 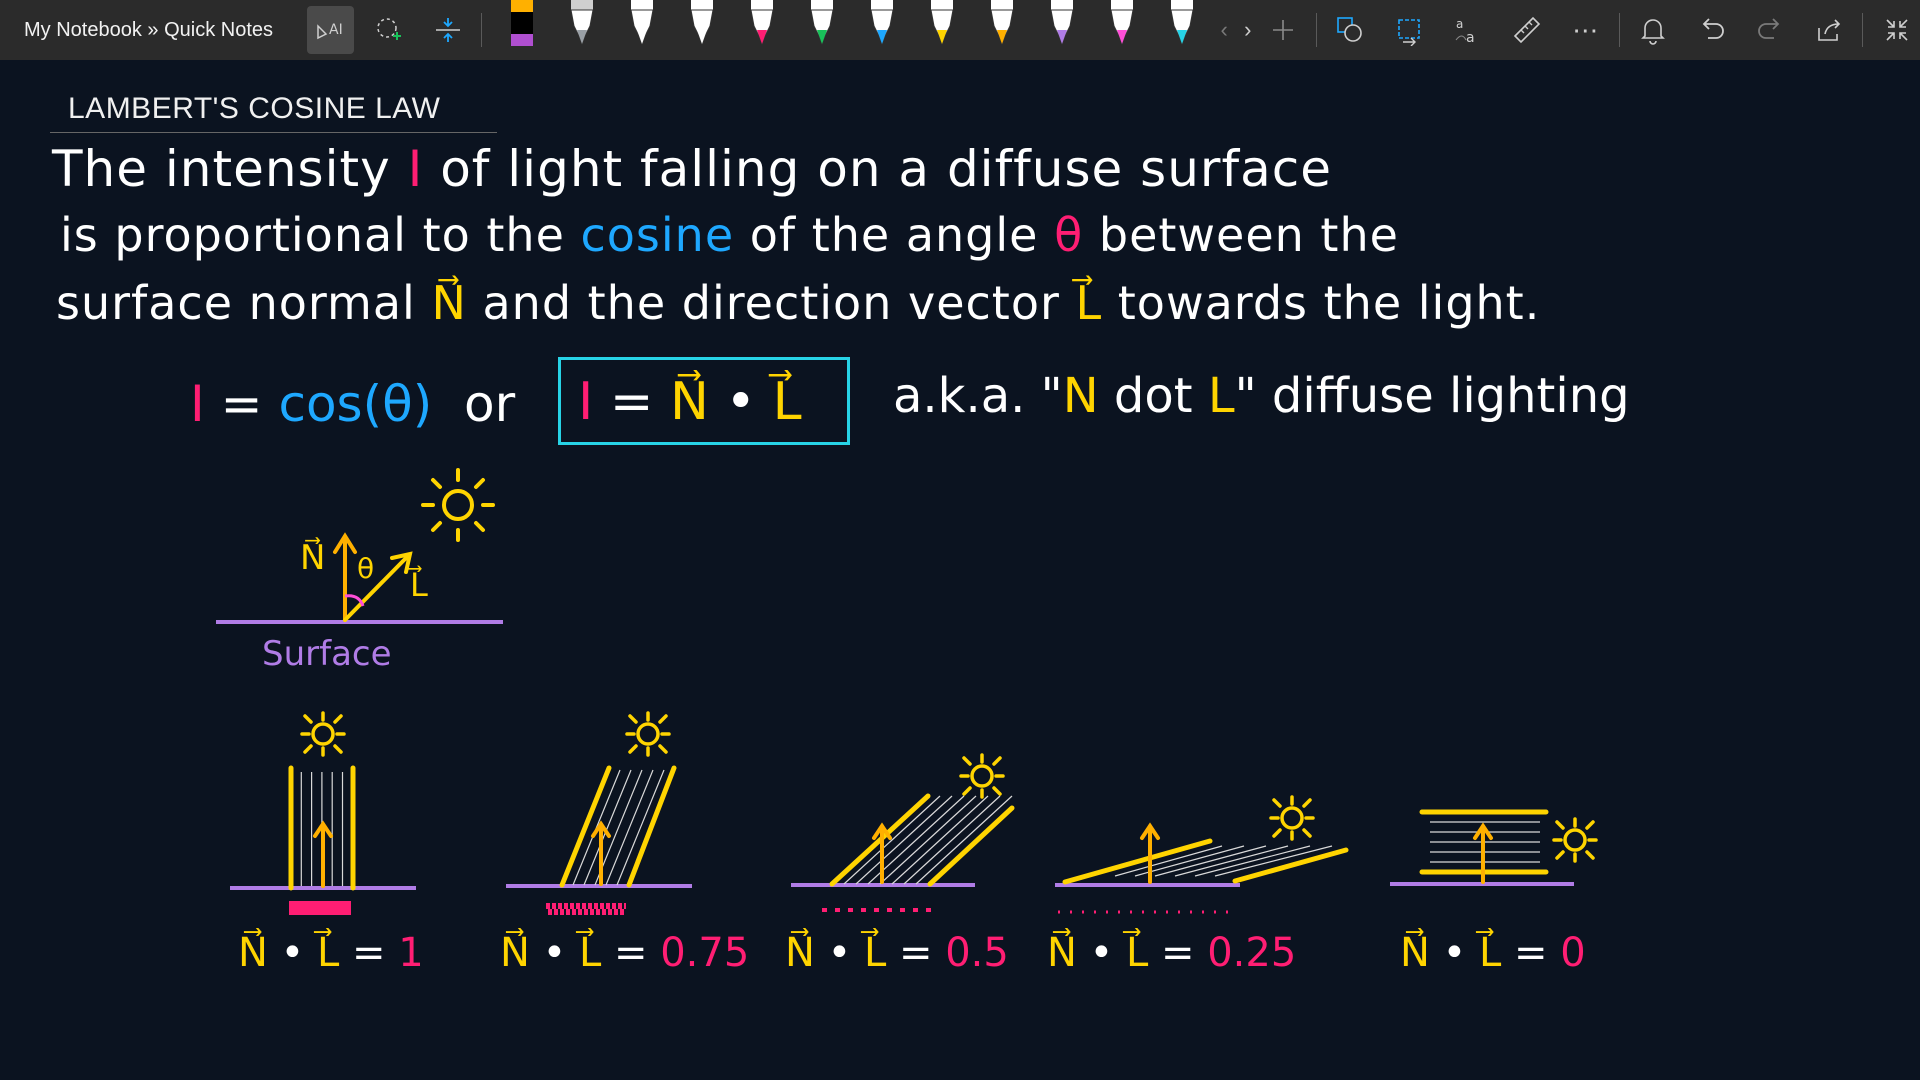 I want to click on dot-product-value: 1, so click(x=411, y=953).